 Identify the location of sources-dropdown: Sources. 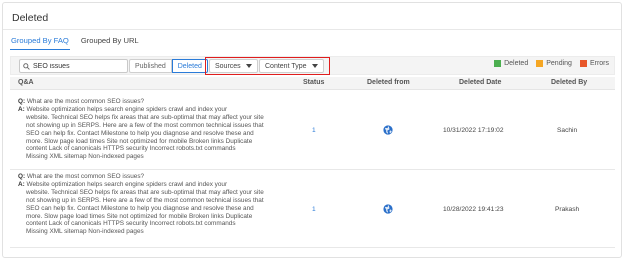
(233, 66).